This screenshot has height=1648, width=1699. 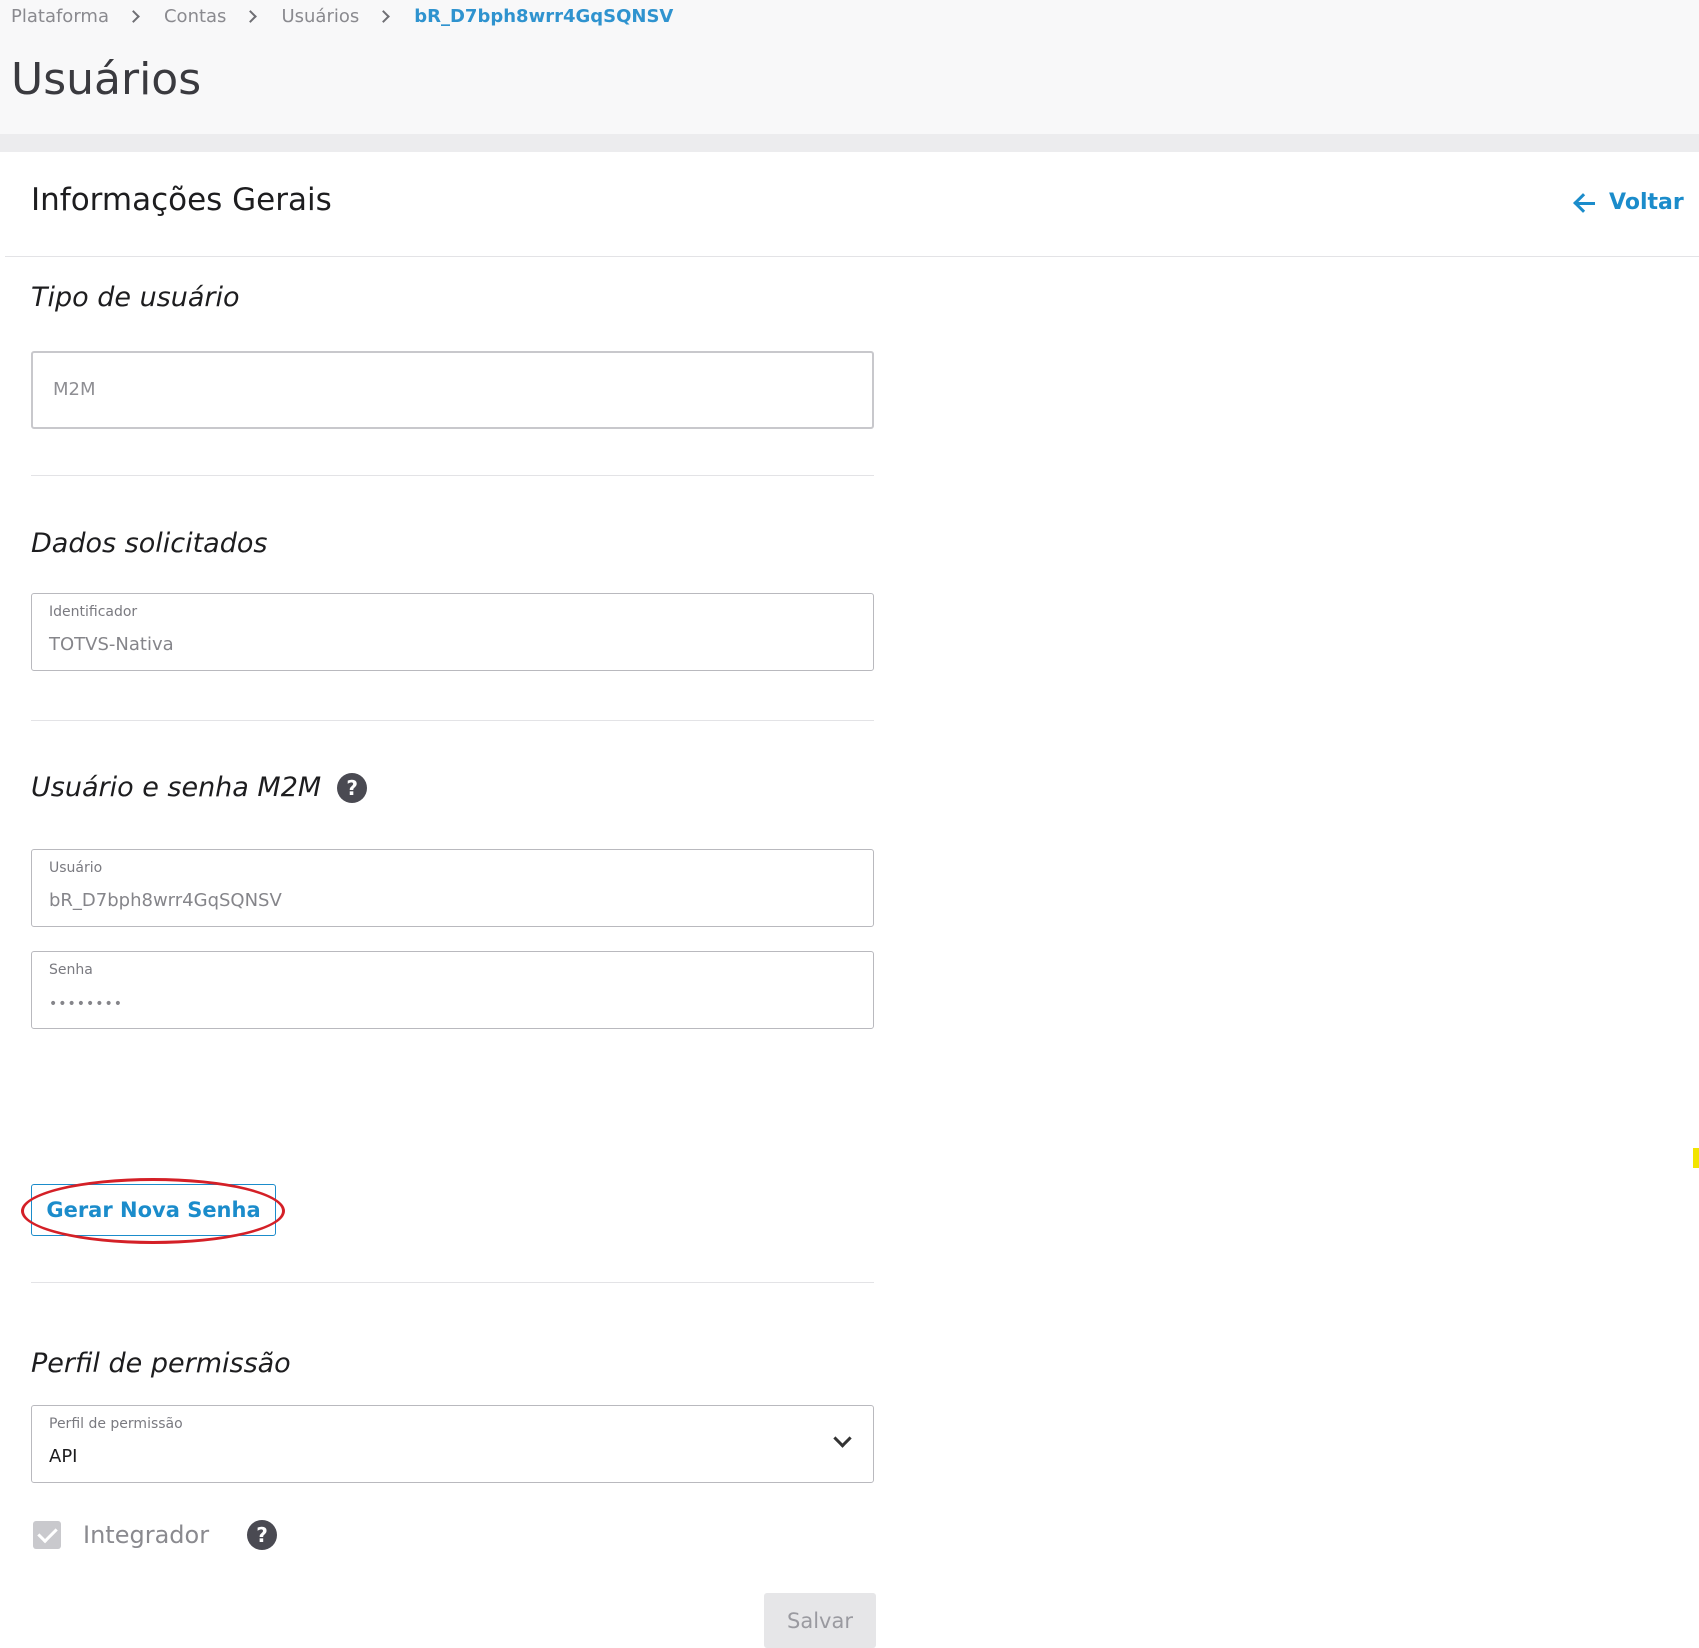 What do you see at coordinates (63, 1456) in the screenshot?
I see `permission-profile-value: API` at bounding box center [63, 1456].